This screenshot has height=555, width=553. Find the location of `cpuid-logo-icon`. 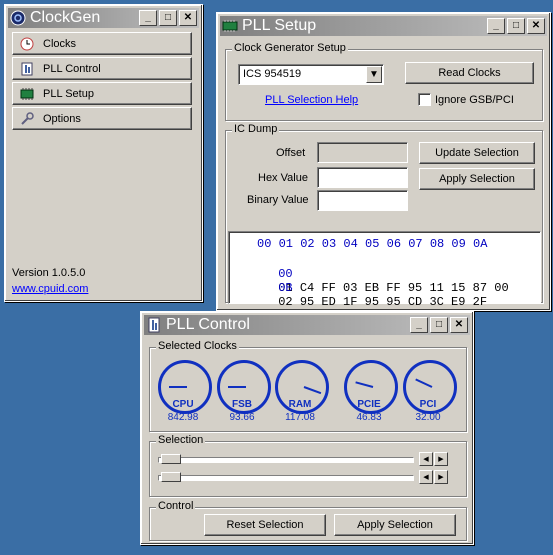

cpuid-logo-icon is located at coordinates (18, 18).